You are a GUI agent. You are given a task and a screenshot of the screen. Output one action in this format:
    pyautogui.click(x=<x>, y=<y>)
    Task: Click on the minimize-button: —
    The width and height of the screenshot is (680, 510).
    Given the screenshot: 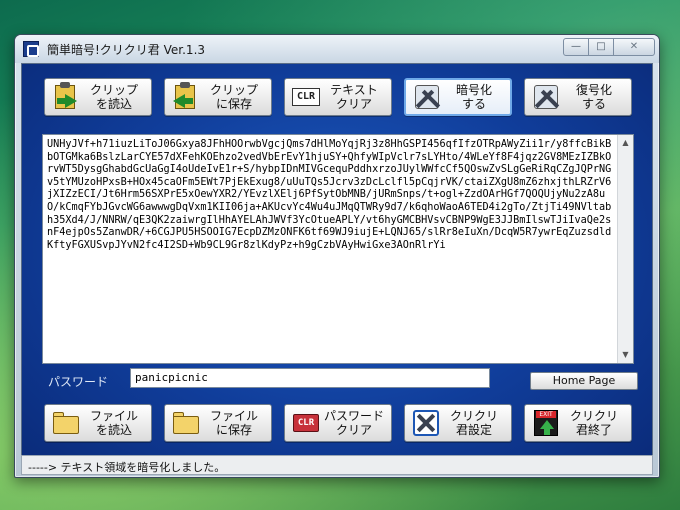 What is the action you would take?
    pyautogui.click(x=576, y=47)
    